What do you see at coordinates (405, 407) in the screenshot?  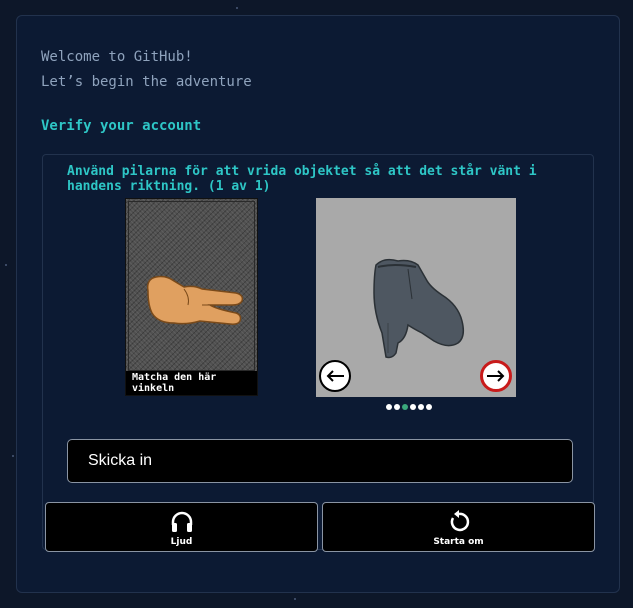 I see `progress-dot-active` at bounding box center [405, 407].